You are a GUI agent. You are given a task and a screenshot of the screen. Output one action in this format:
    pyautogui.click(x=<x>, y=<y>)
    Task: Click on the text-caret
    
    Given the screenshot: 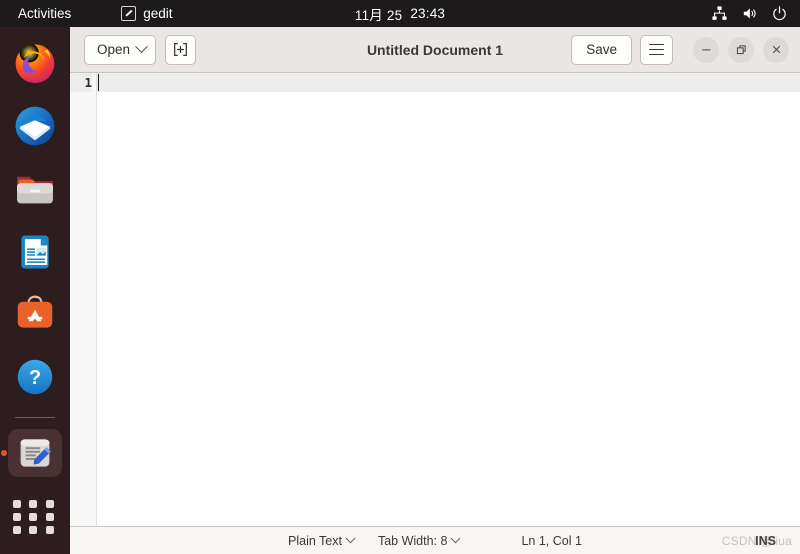 What is the action you would take?
    pyautogui.click(x=99, y=82)
    